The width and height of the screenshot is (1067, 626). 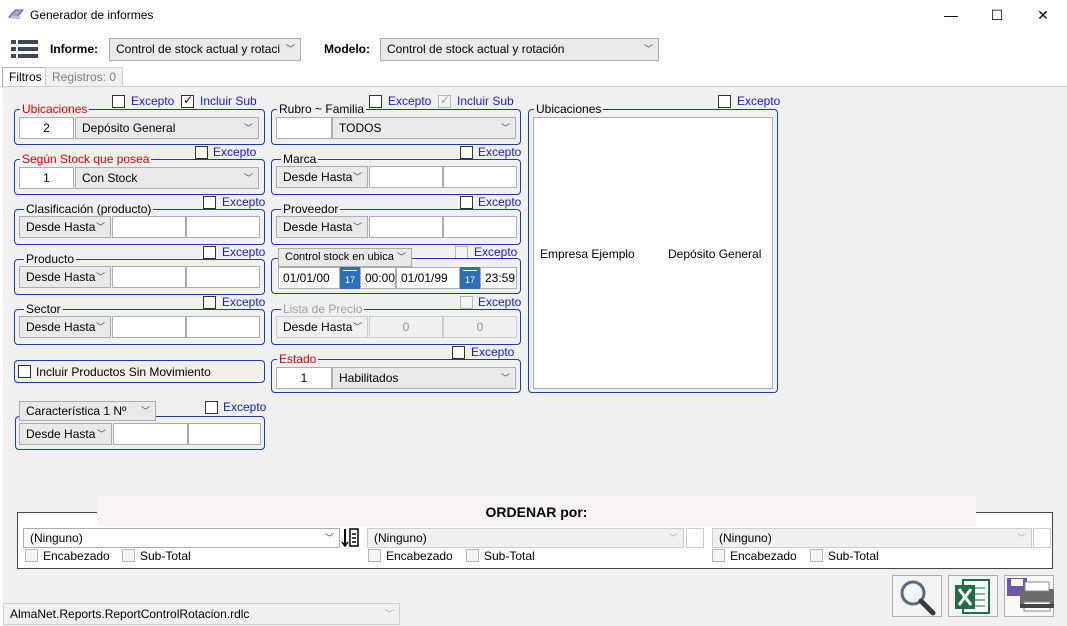 What do you see at coordinates (187, 100) in the screenshot?
I see `ubicaciones-incluir-sub-checkbox` at bounding box center [187, 100].